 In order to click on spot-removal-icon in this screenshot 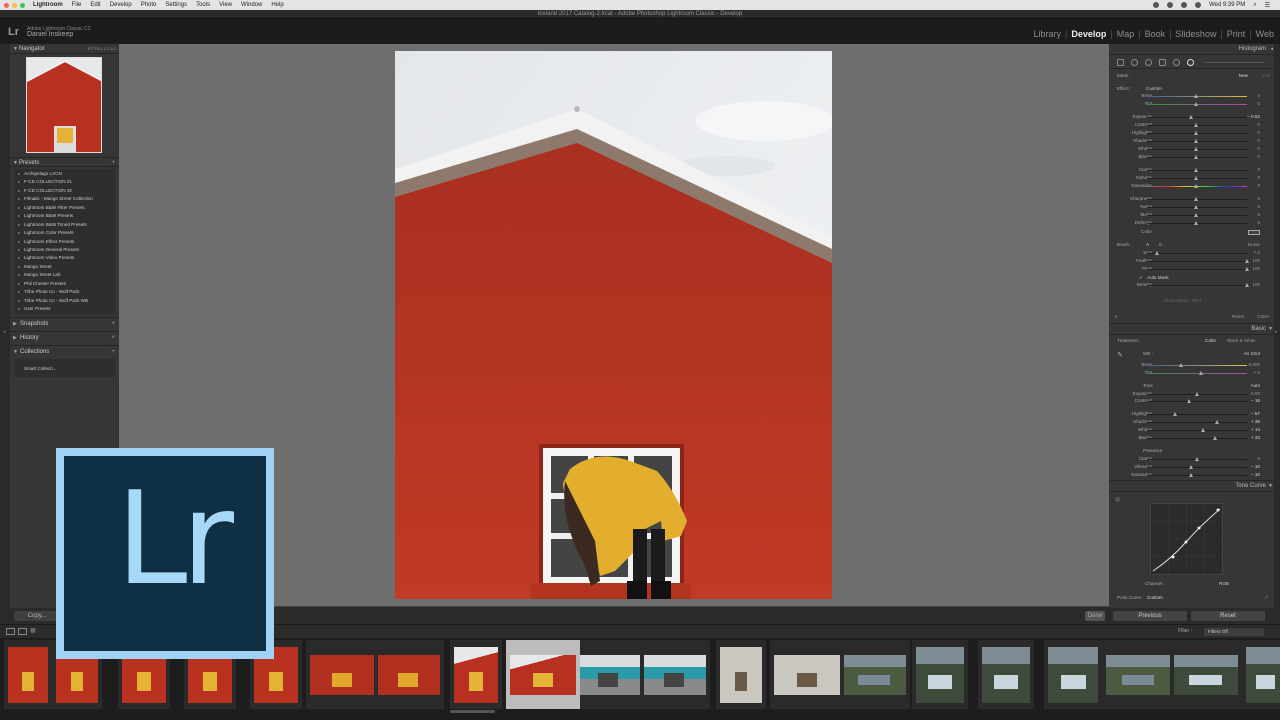, I will do `click(1134, 62)`.